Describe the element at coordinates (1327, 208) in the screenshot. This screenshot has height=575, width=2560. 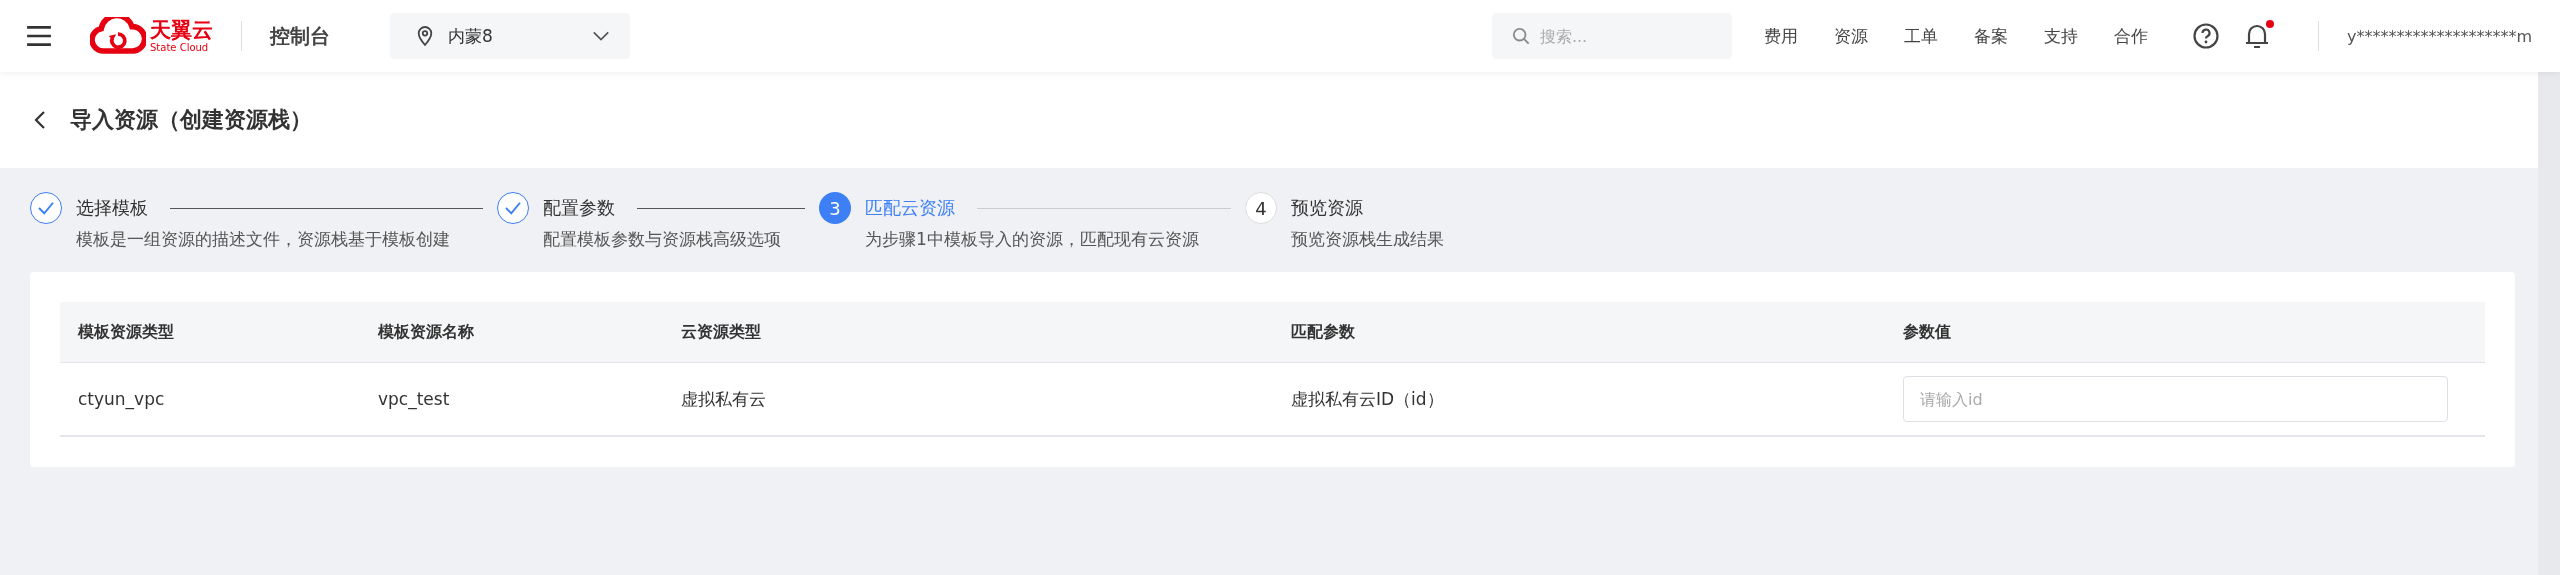
I see `step-title: 预览资源` at that location.